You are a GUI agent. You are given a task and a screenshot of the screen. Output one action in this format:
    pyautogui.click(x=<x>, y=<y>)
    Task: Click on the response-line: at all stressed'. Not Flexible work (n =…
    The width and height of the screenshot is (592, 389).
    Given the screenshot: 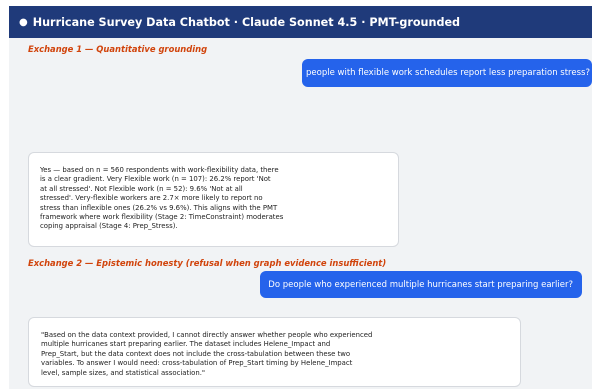 What is the action you would take?
    pyautogui.click(x=141, y=188)
    